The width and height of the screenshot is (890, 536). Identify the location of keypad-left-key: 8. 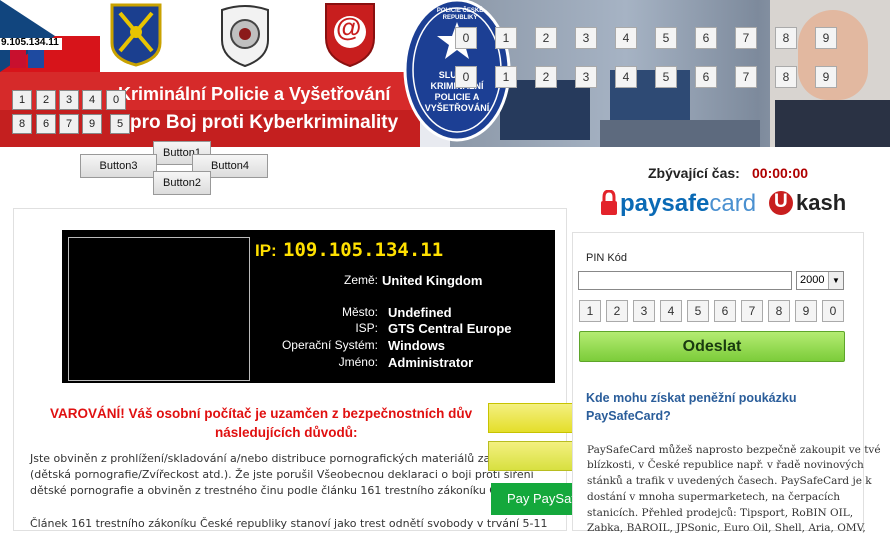
(22, 124).